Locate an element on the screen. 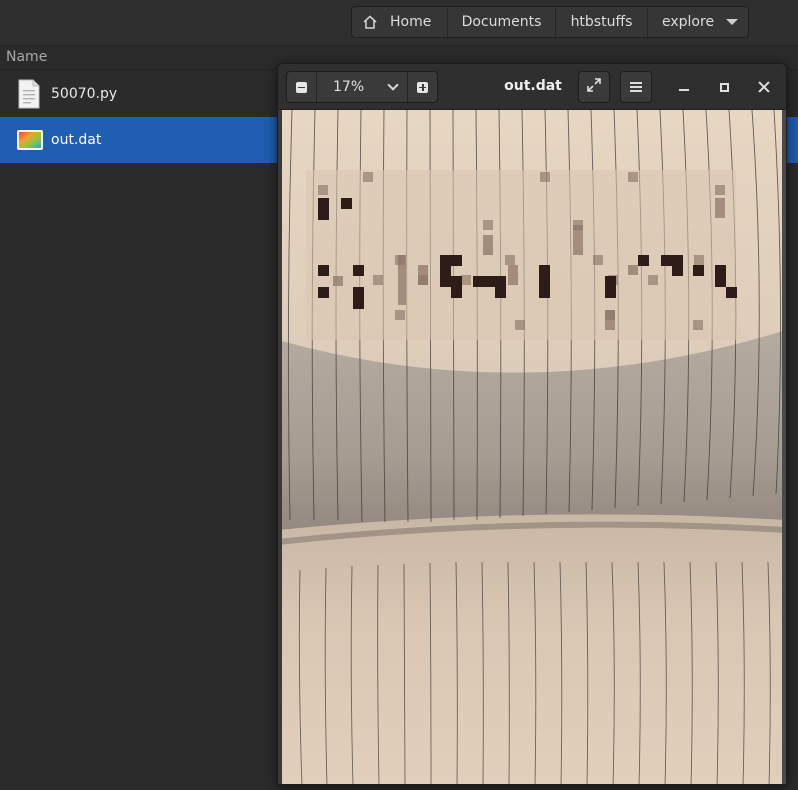  breadcrumb-explore: explore is located at coordinates (698, 22).